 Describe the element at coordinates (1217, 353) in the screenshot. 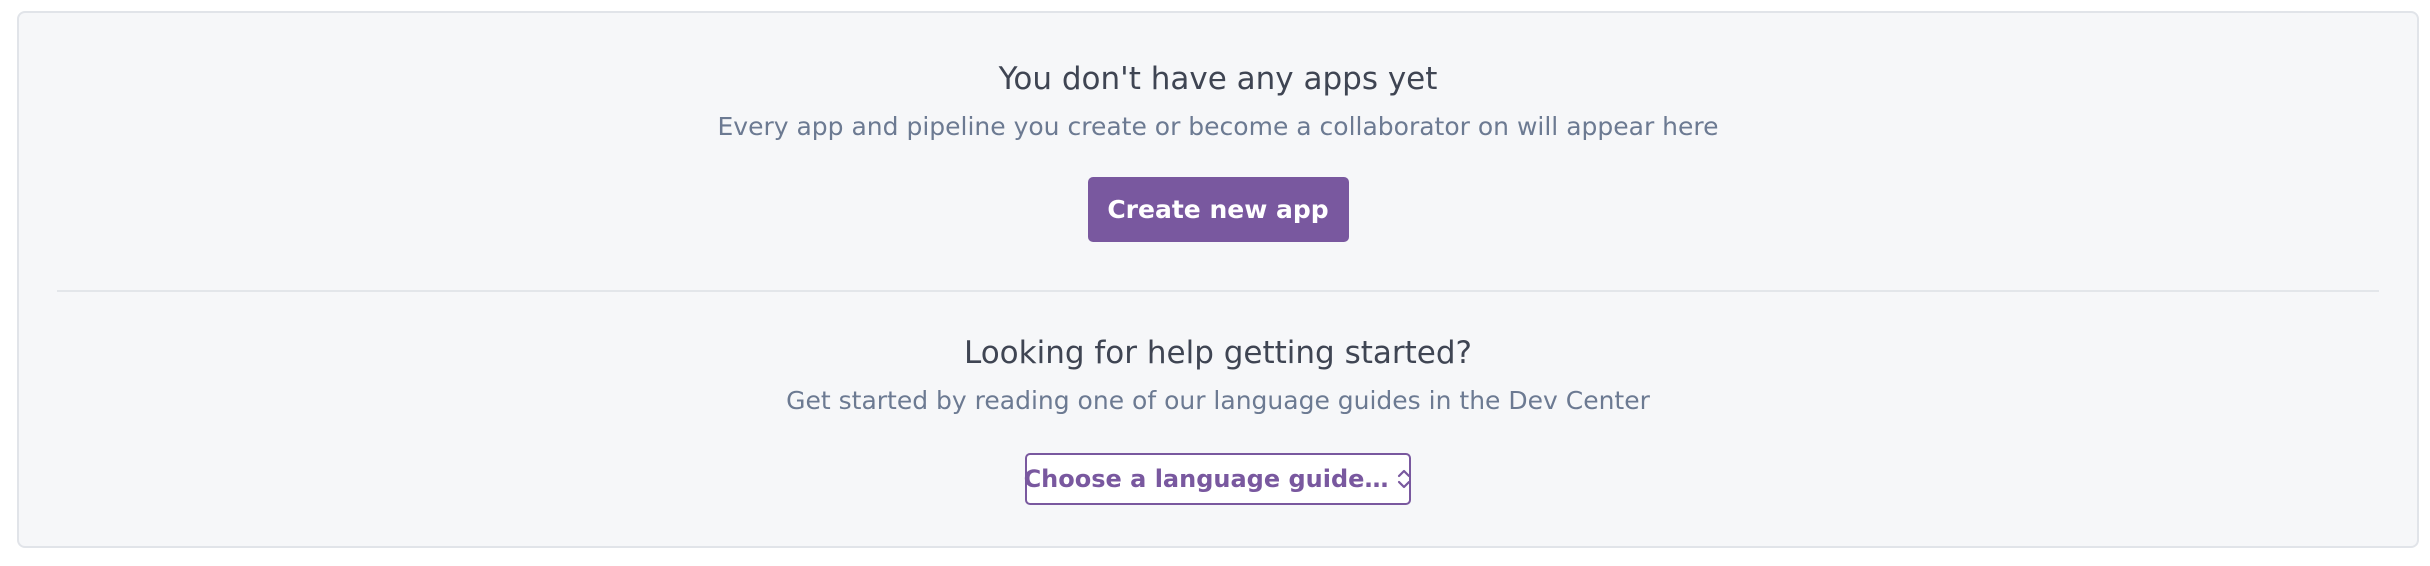

I see `help-title: Looking for help getting started?` at that location.